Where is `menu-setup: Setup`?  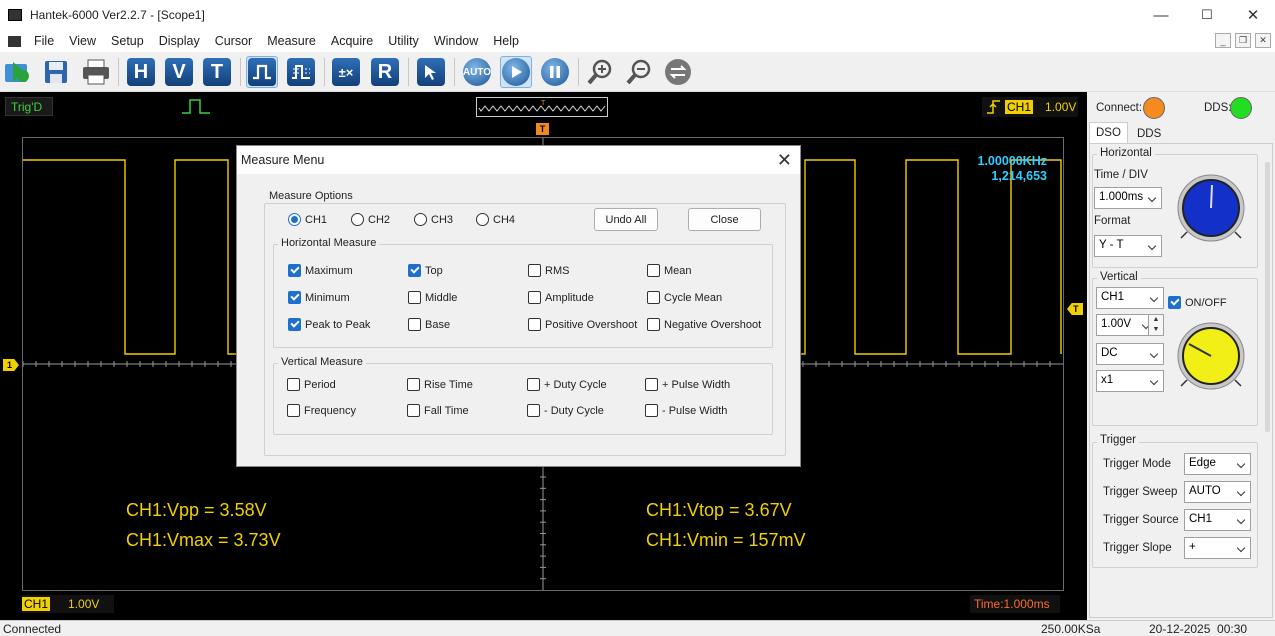 menu-setup: Setup is located at coordinates (127, 41).